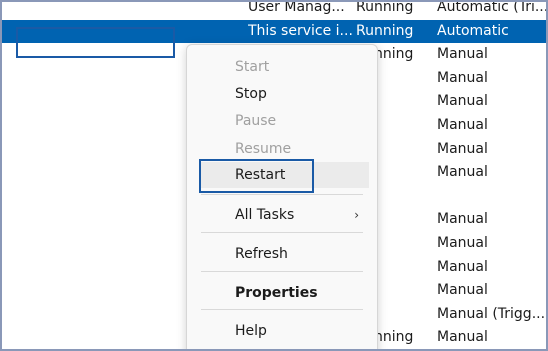  I want to click on menu-item-help: Help, so click(282, 331).